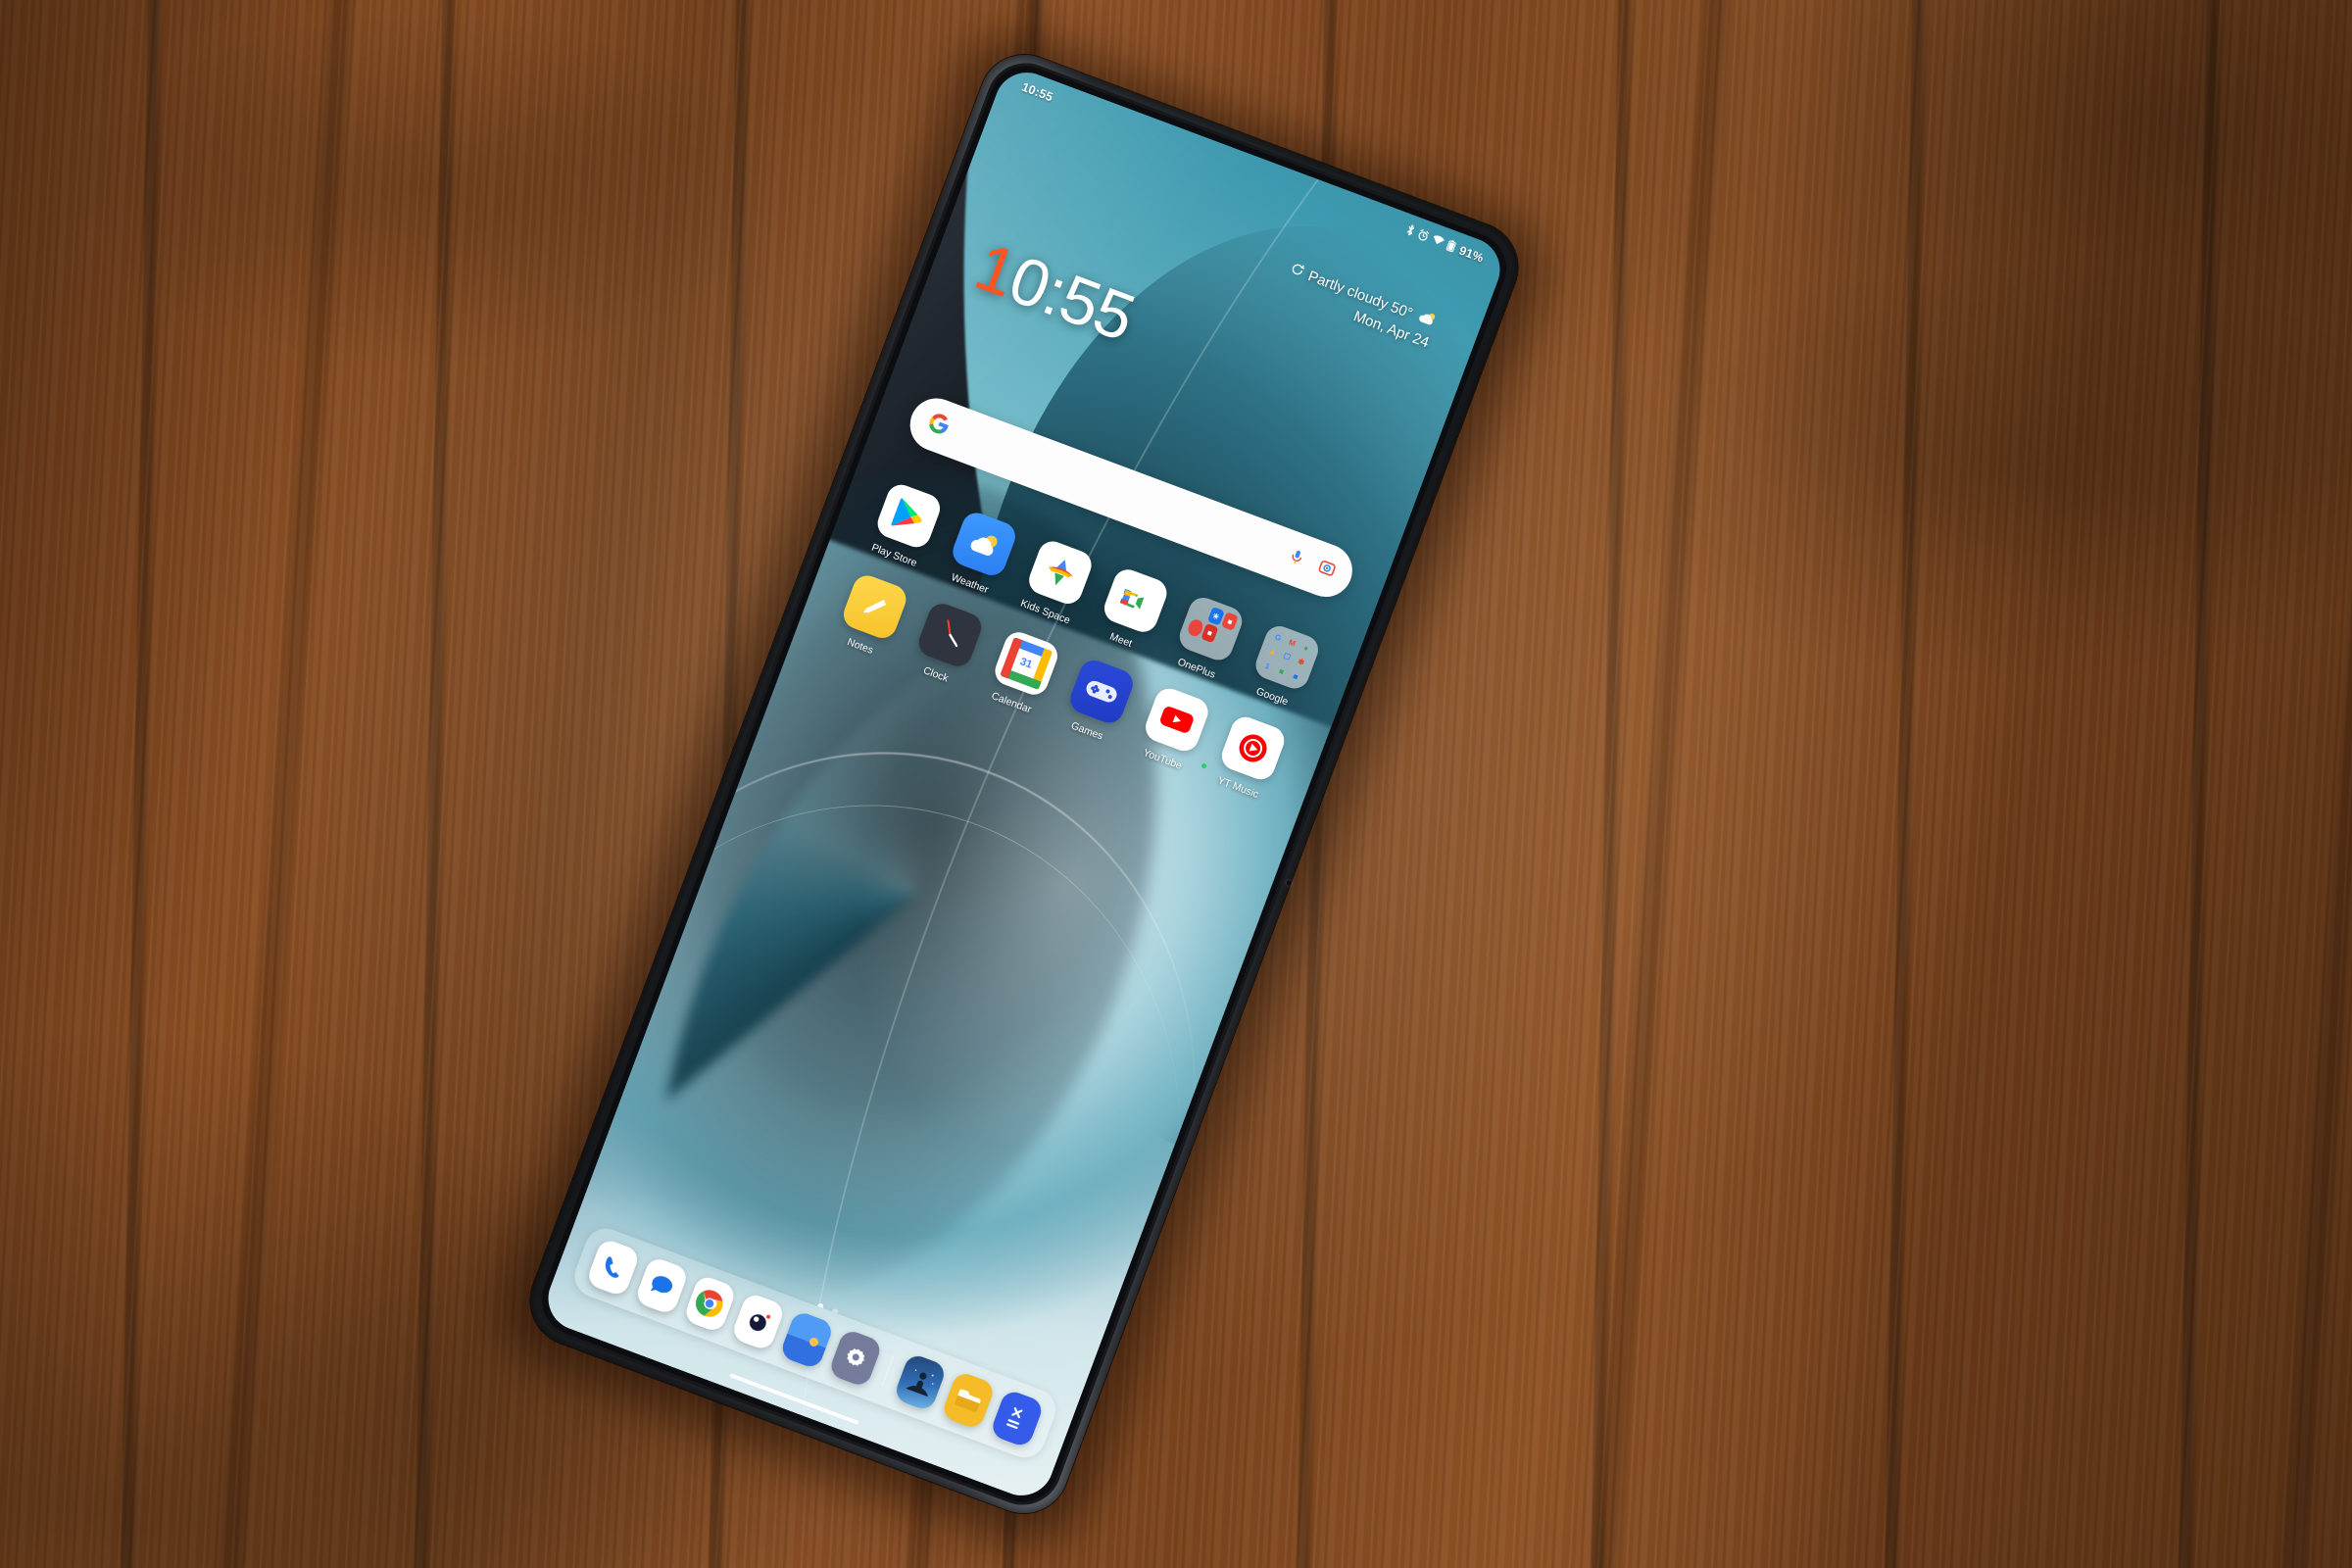 Image resolution: width=2352 pixels, height=1568 pixels. Describe the element at coordinates (1360, 306) in the screenshot. I see `weather-widget: Partly cloudy 50° Mon, Apr 24` at that location.